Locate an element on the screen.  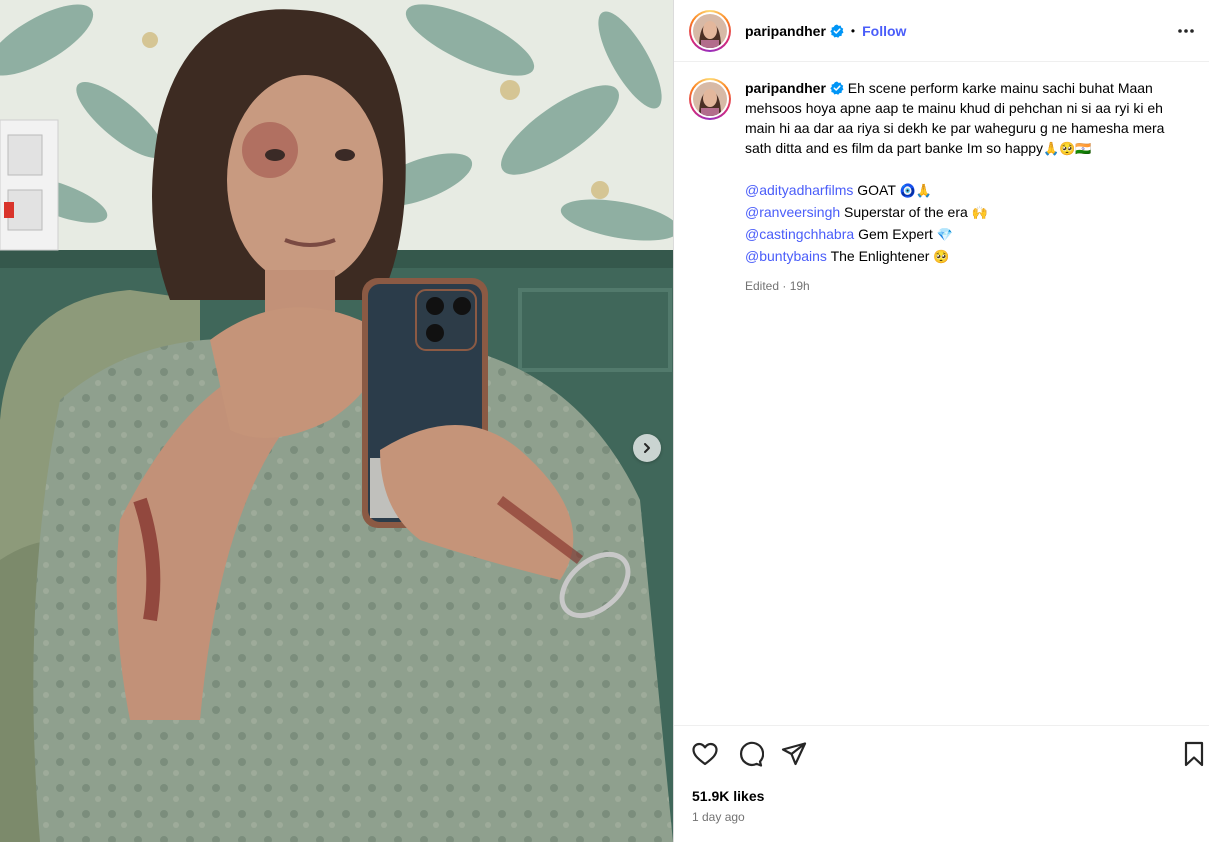
mention-text: The Enlightener is located at coordinates (880, 256).